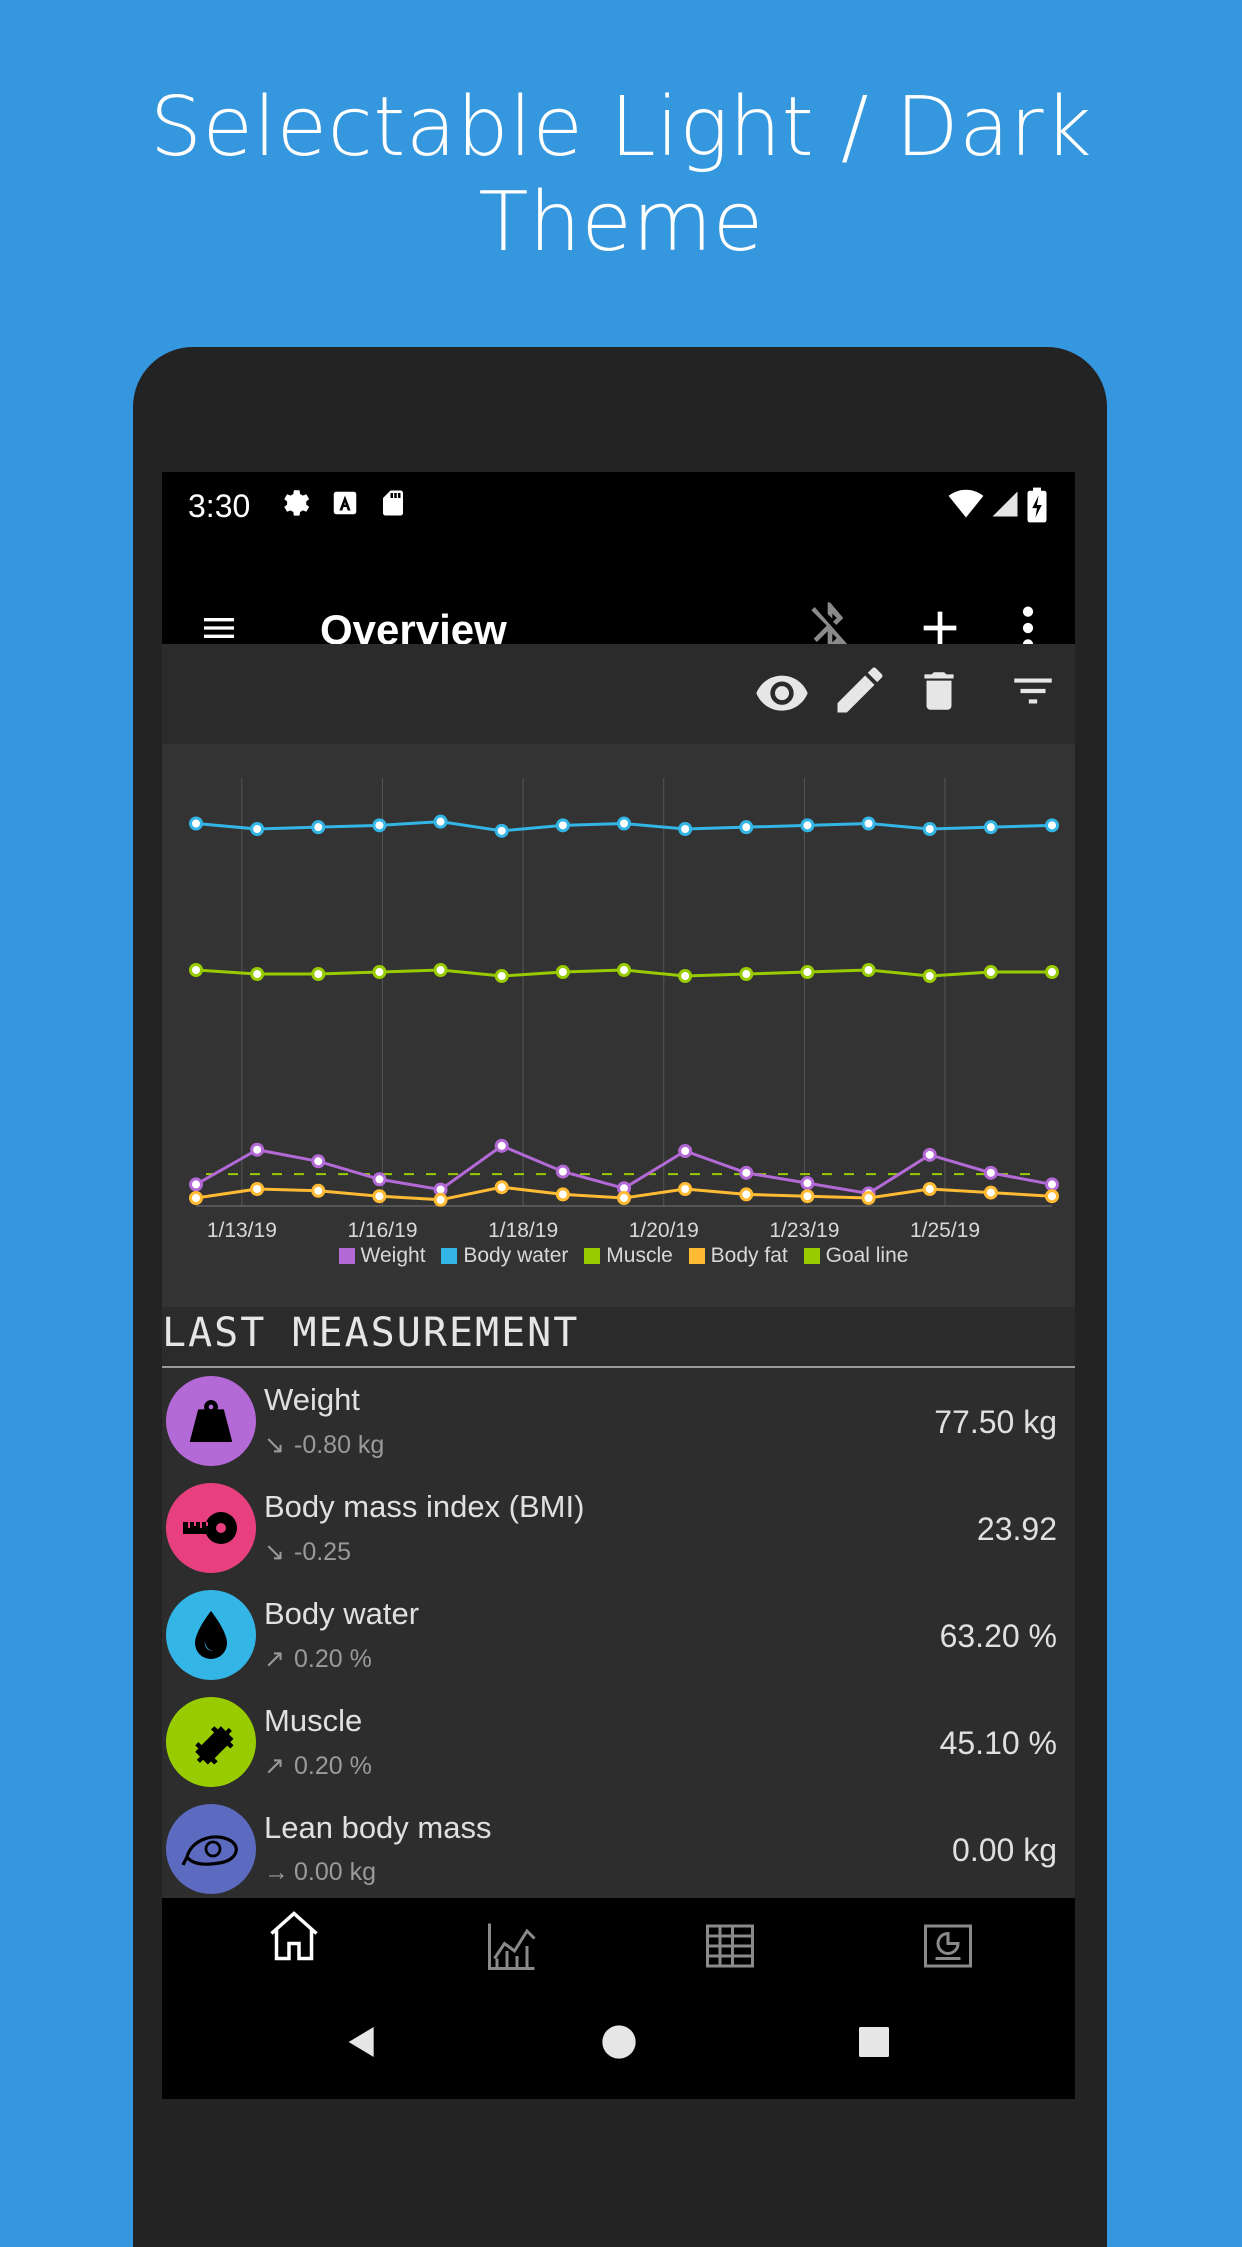  Describe the element at coordinates (297, 503) in the screenshot. I see `settings-gear-icon` at that location.